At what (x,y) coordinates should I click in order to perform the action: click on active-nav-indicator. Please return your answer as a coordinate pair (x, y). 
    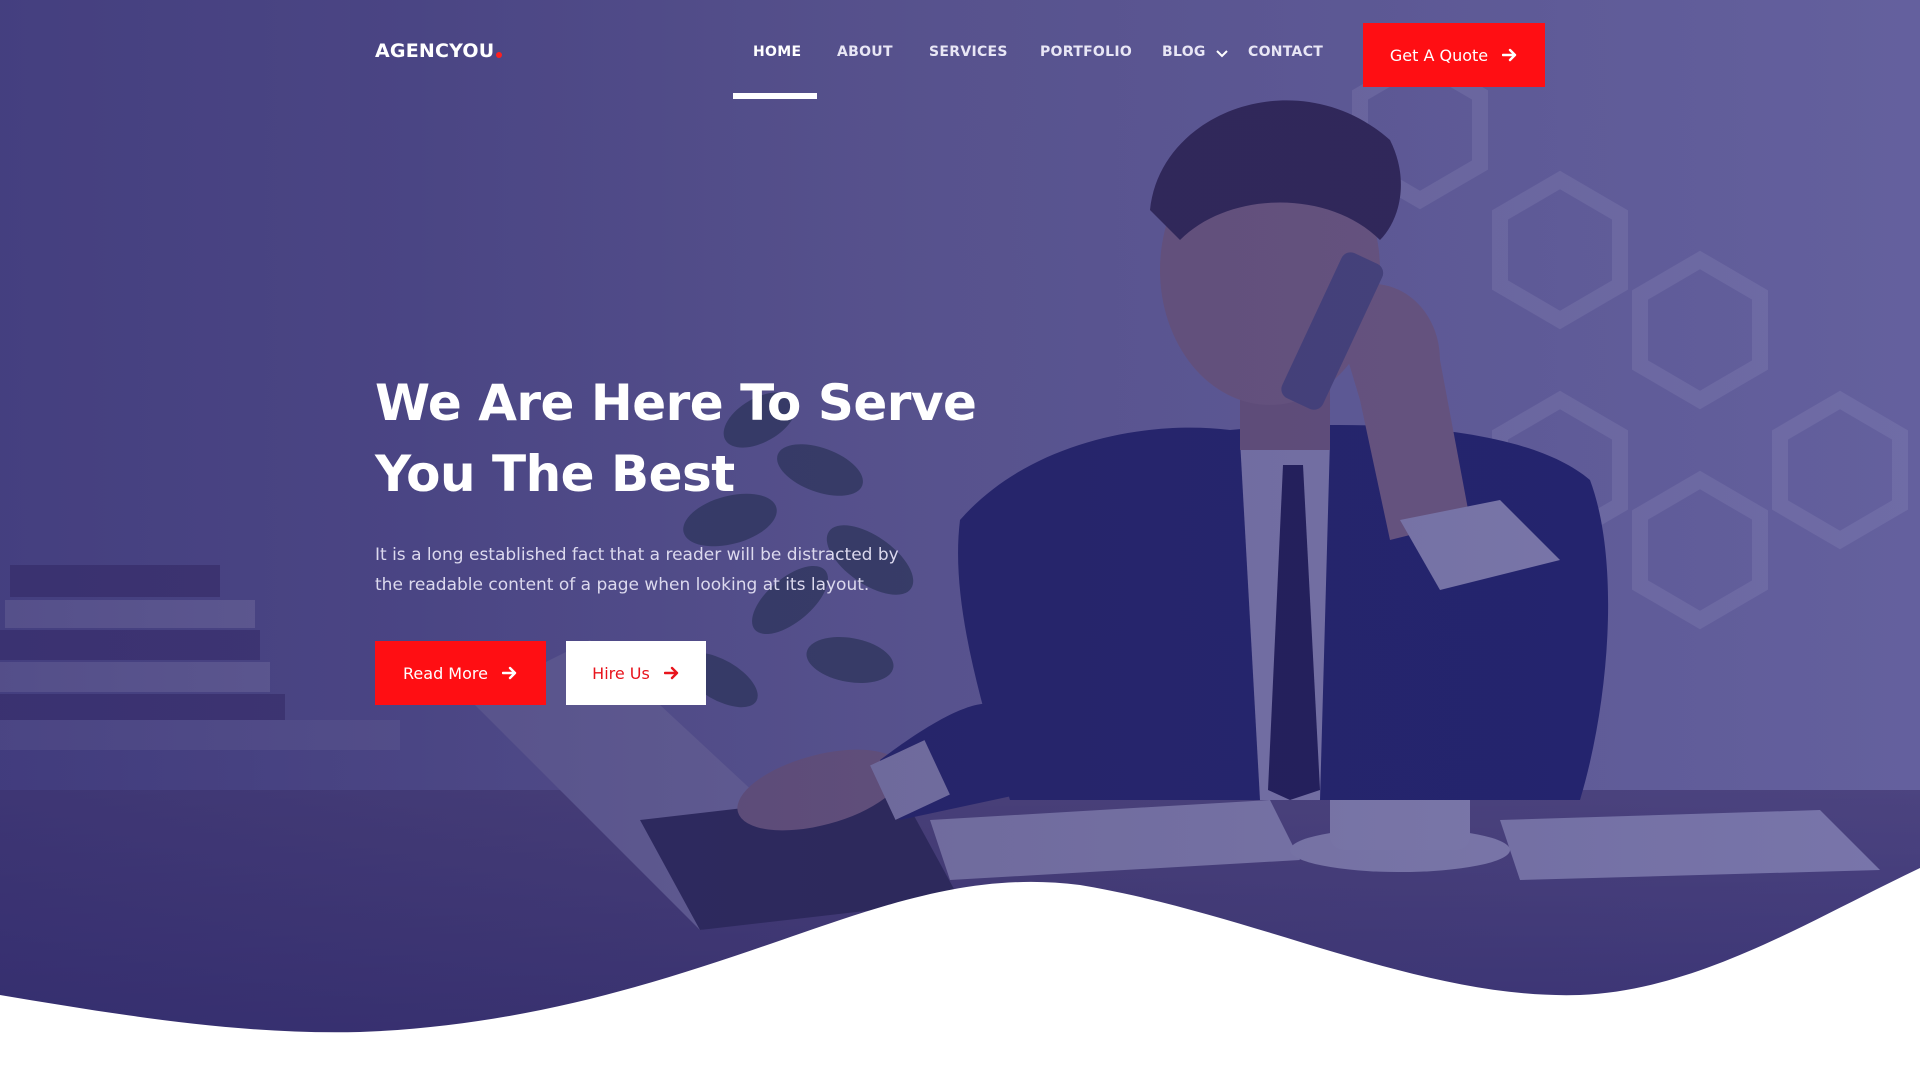
    Looking at the image, I should click on (775, 96).